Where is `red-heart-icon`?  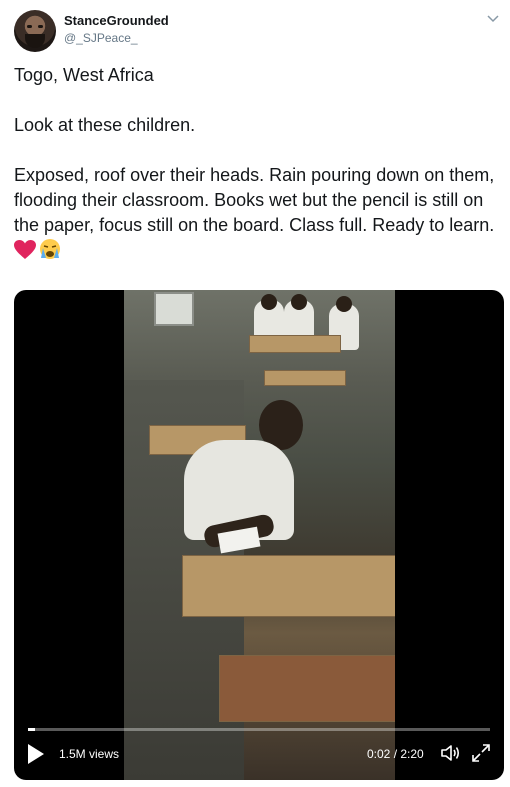
red-heart-icon is located at coordinates (25, 253).